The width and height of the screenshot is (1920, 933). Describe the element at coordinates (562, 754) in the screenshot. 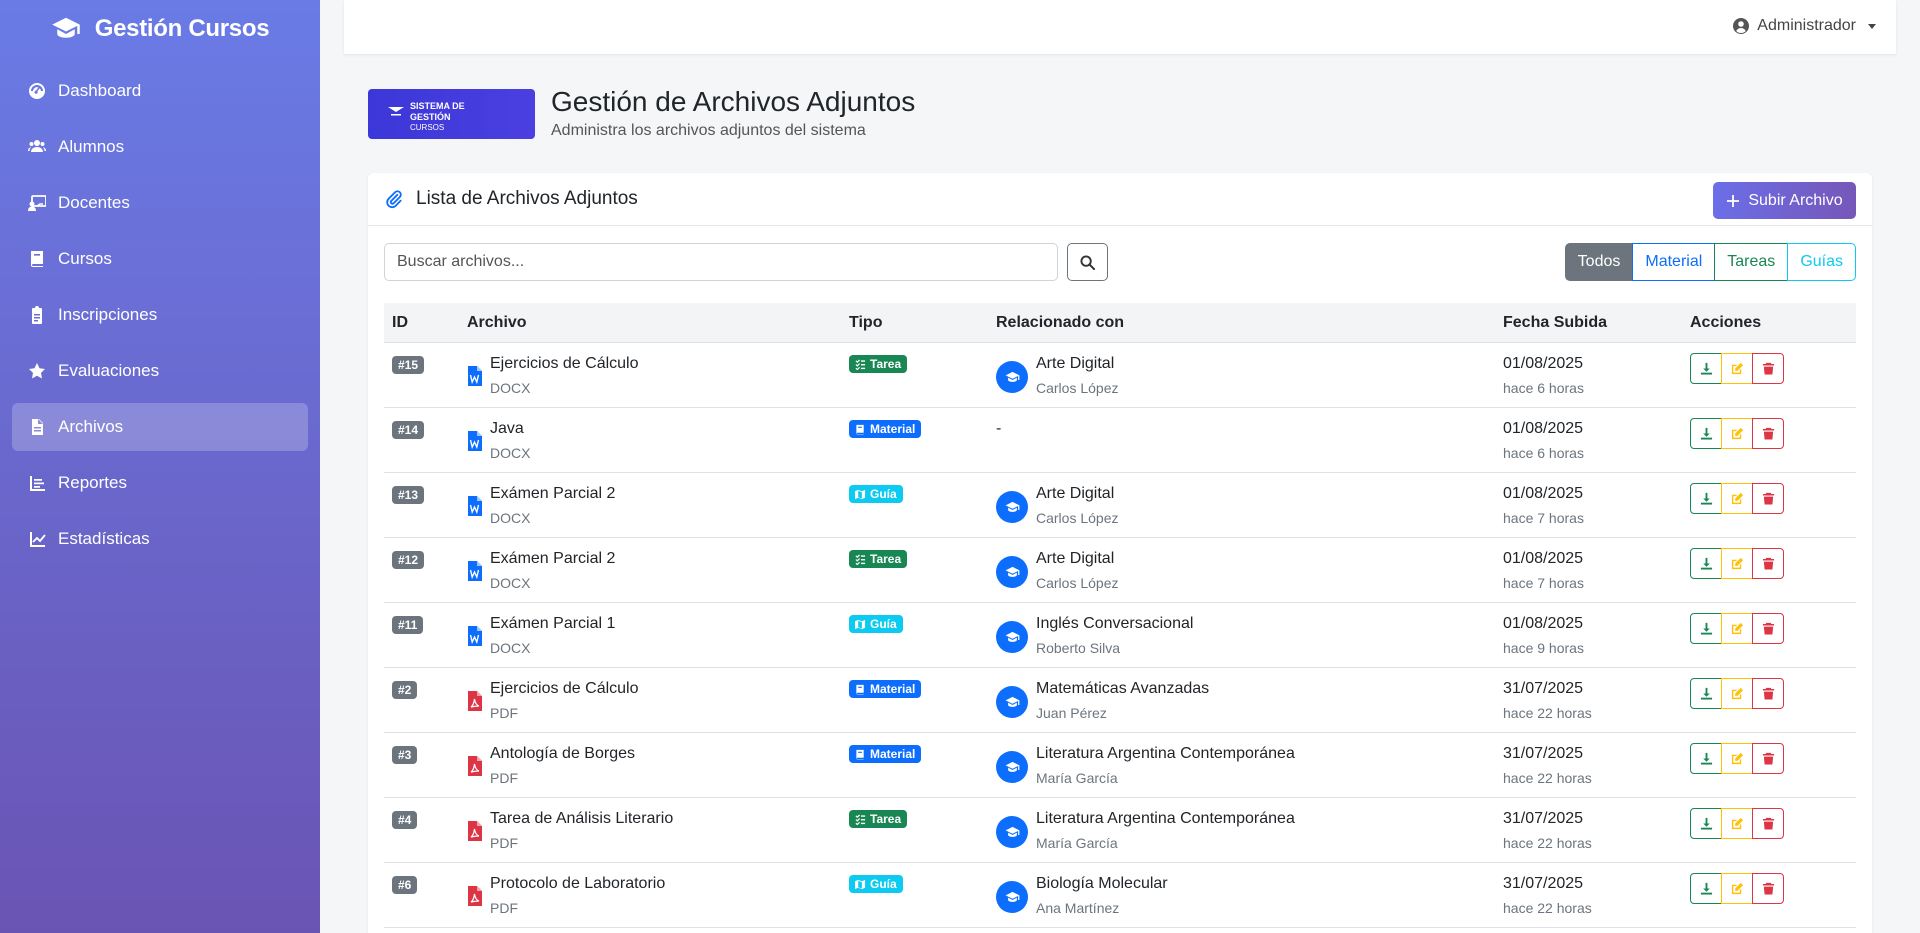

I see `file-name: Antología de Borges` at that location.